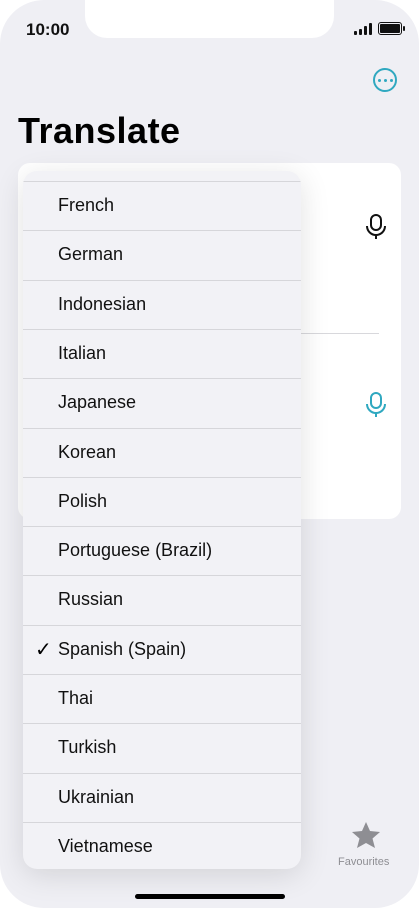  What do you see at coordinates (87, 747) in the screenshot?
I see `language-option-label: Turkish` at bounding box center [87, 747].